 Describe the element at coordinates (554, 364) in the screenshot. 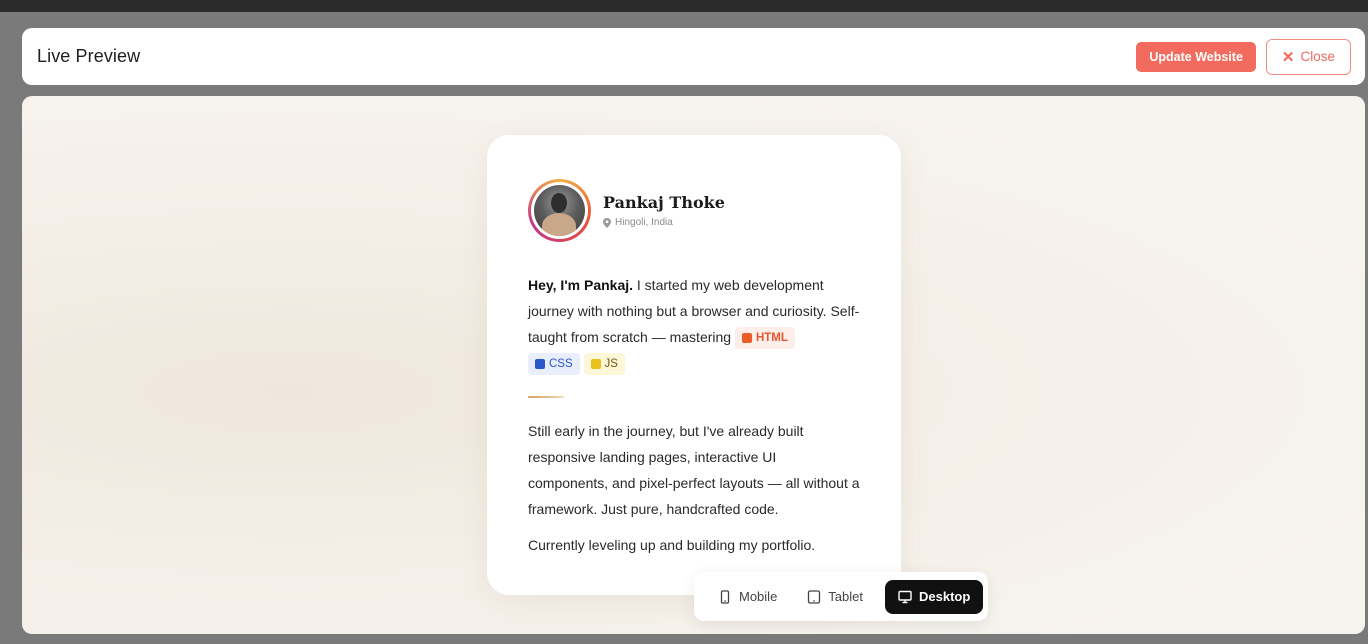

I see `tag-css: CSS` at that location.